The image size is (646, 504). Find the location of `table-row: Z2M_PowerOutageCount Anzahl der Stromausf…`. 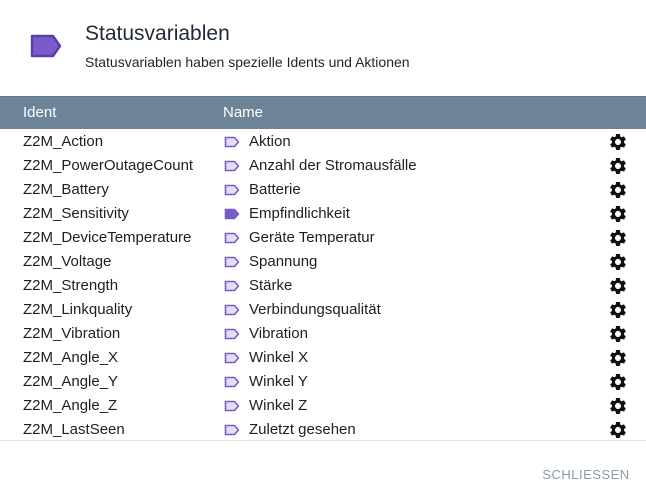

table-row: Z2M_PowerOutageCount Anzahl der Stromausf… is located at coordinates (323, 166).